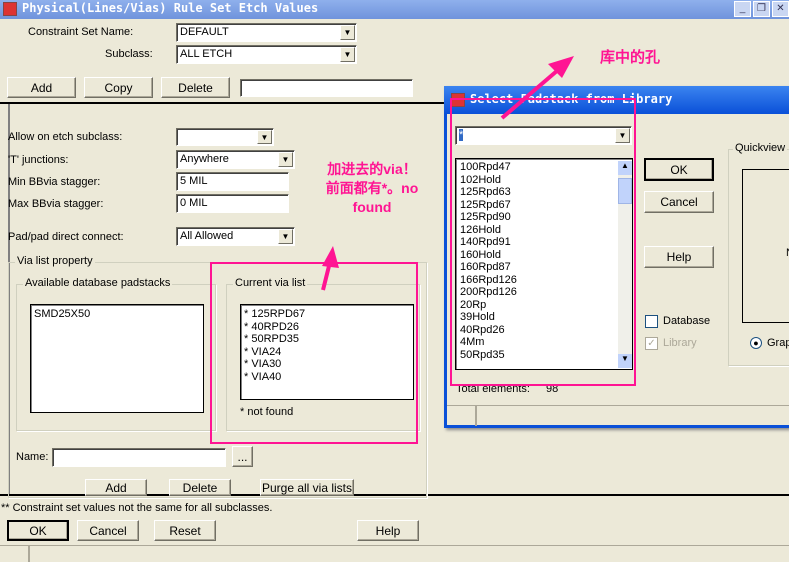 Image resolution: width=789 pixels, height=562 pixels. I want to click on note-line: 前面都有*。no, so click(372, 188).